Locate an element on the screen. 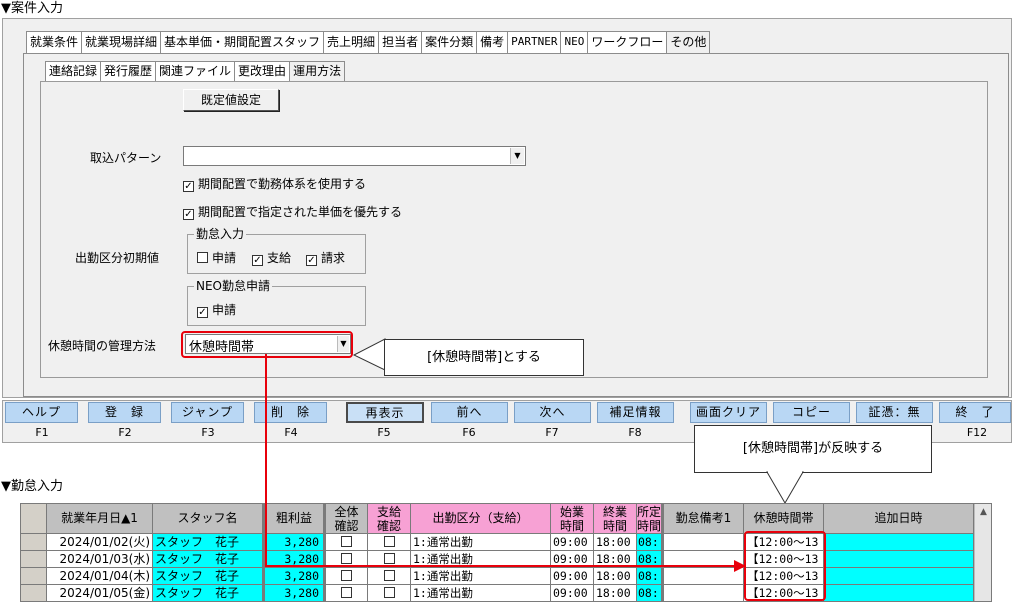 This screenshot has height=602, width=1024. subtab-renewal-reason: 更改理由 is located at coordinates (263, 71).